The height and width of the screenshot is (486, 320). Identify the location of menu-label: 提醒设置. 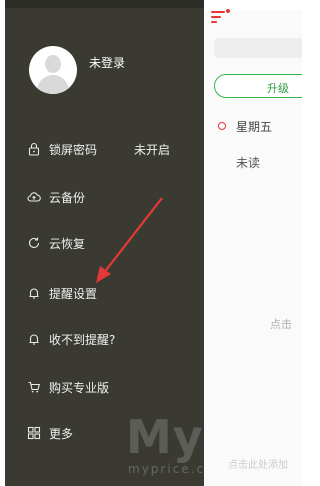
(73, 294).